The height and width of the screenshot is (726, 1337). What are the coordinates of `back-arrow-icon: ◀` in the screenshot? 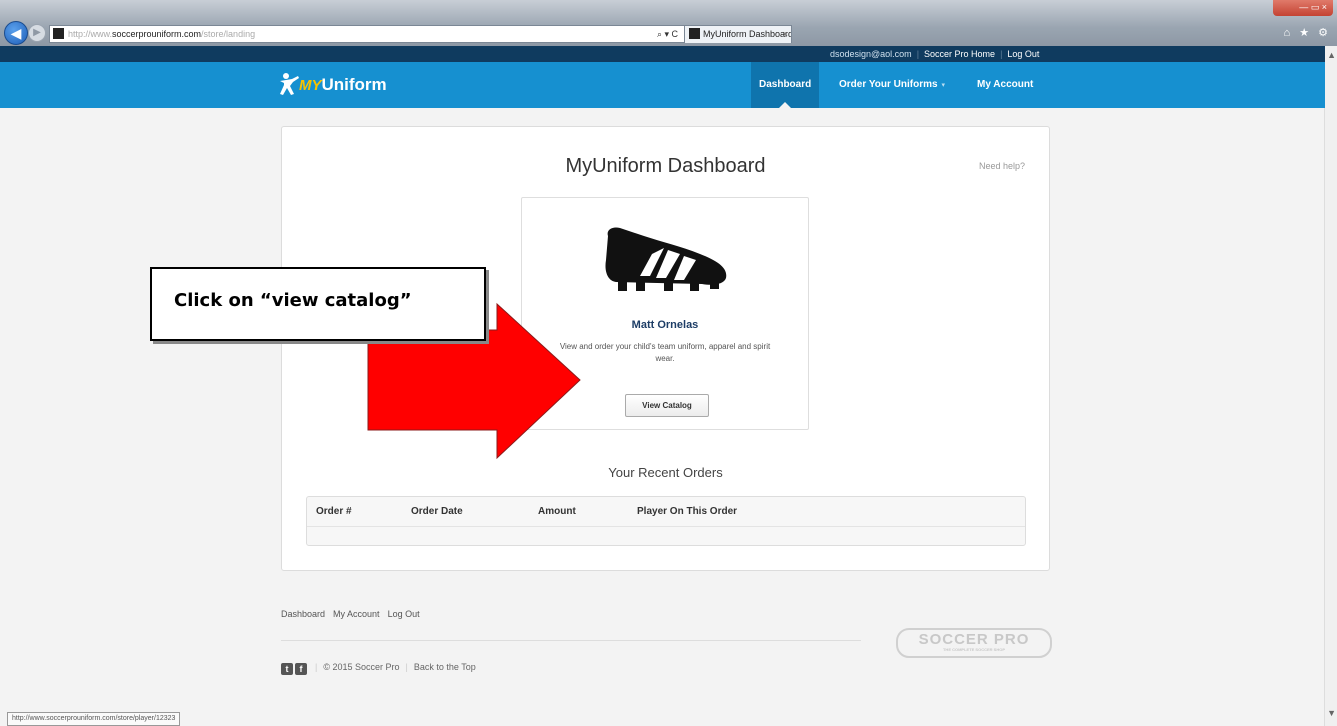 It's located at (16, 33).